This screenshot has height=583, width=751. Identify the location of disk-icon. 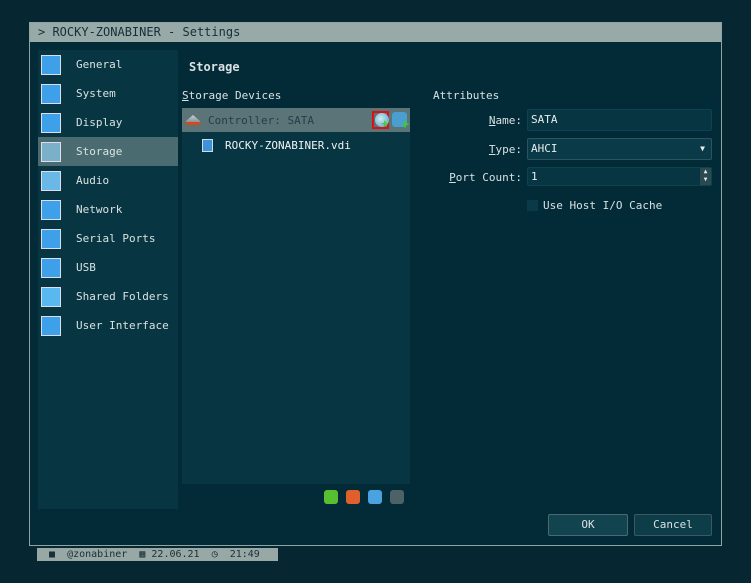
(51, 151).